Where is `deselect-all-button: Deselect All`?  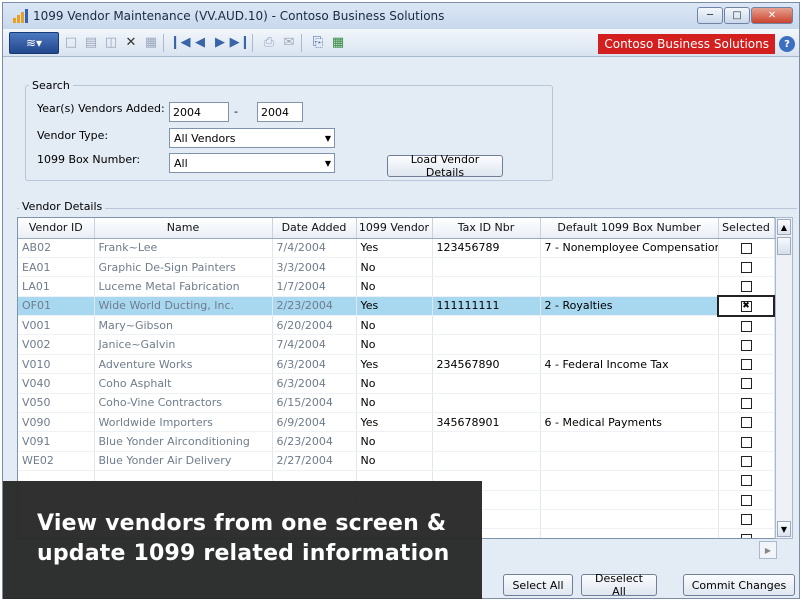
deselect-all-button: Deselect All is located at coordinates (619, 585).